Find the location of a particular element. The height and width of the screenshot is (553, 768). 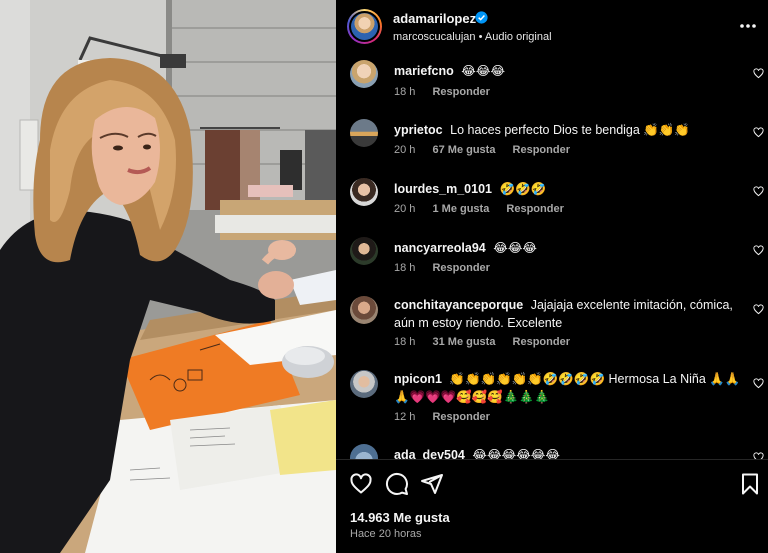

heart-icon is located at coordinates (361, 484).